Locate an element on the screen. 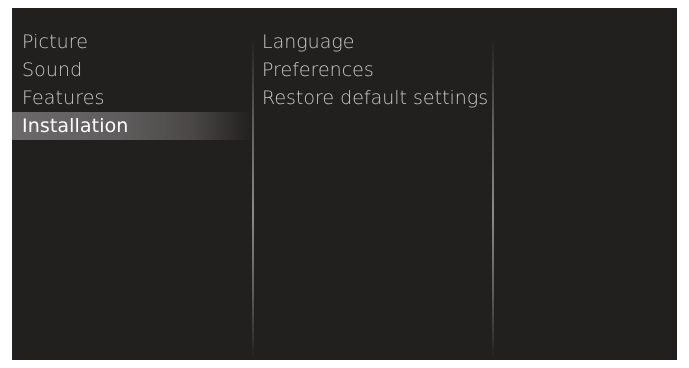 This screenshot has width=689, height=368. main-menu: Picture Sound Features Installation is located at coordinates (132, 84).